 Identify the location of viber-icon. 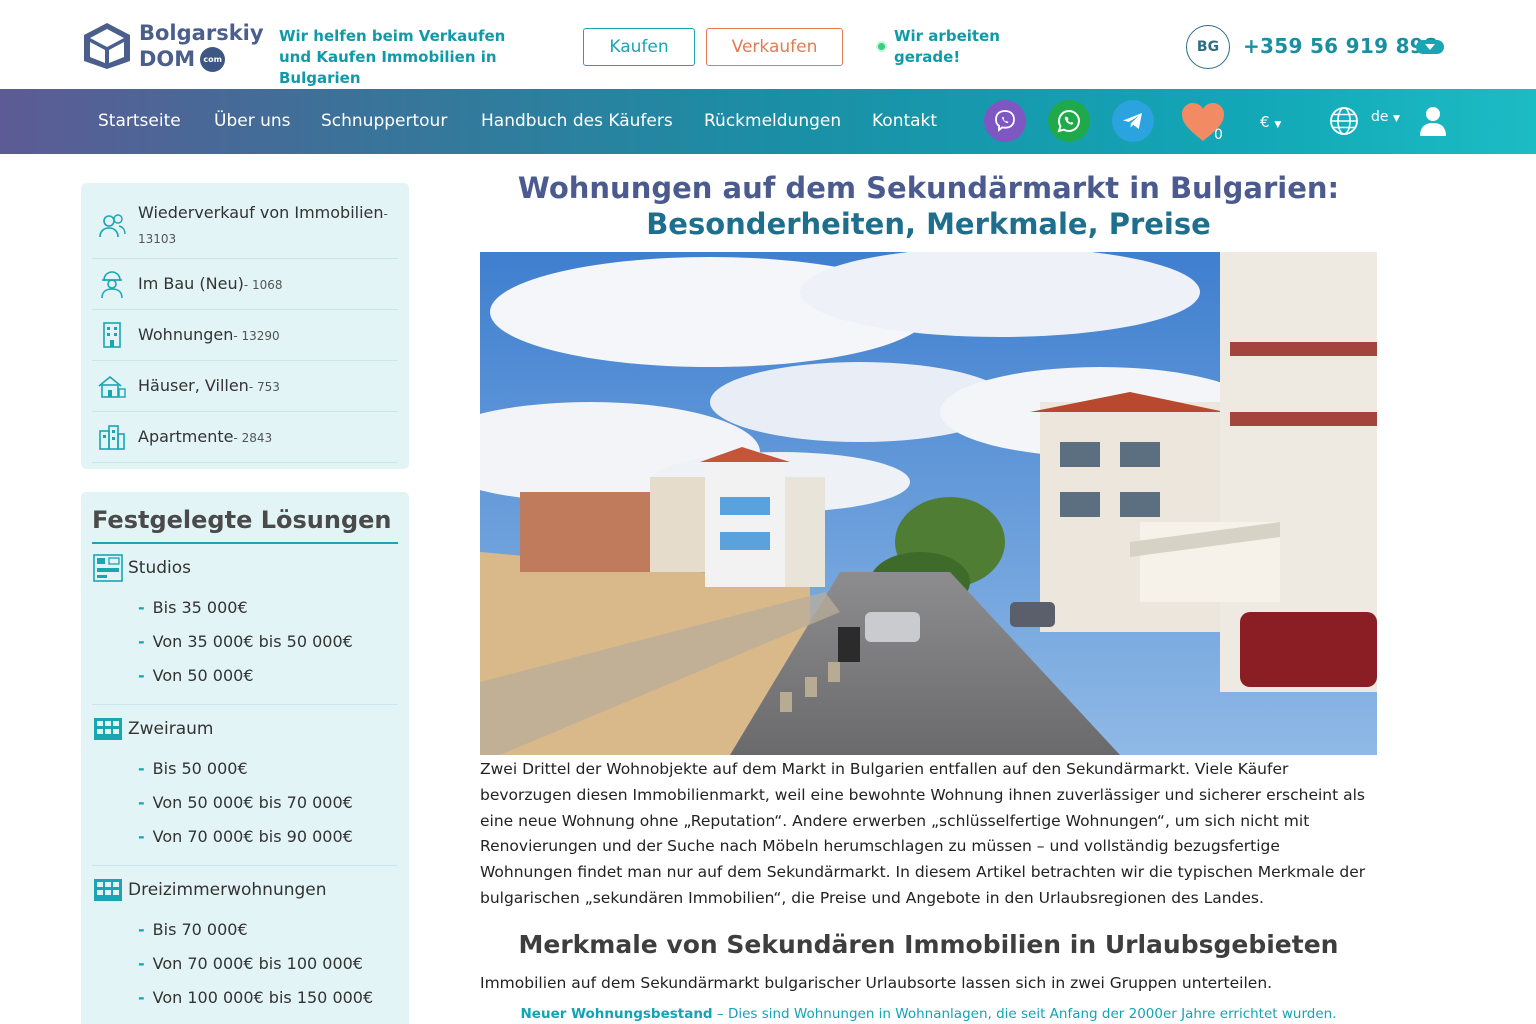
(1005, 121).